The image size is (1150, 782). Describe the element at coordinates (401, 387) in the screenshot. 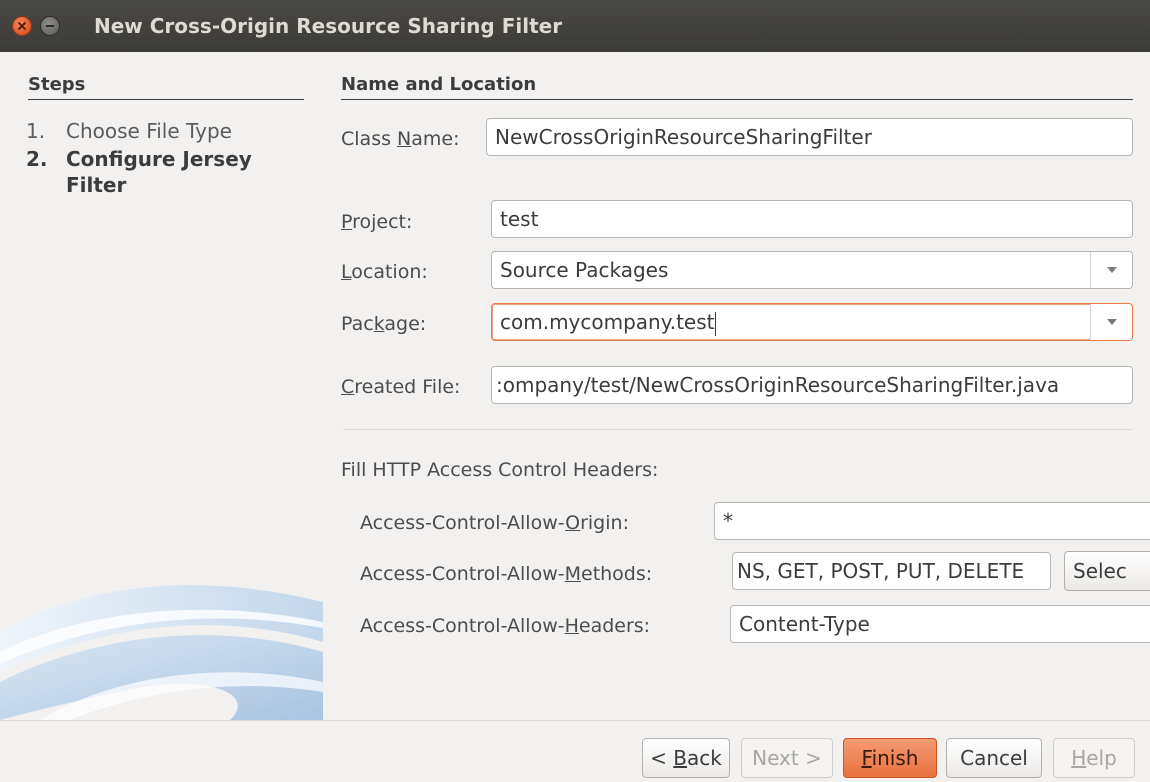

I see `created-file-label: Created File:` at that location.